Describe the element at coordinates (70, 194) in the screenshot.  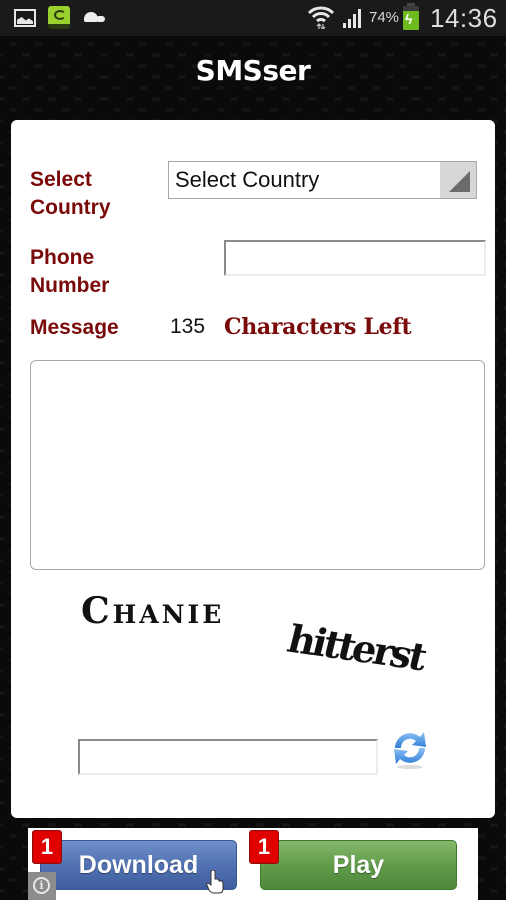
I see `country-label: Select Country` at that location.